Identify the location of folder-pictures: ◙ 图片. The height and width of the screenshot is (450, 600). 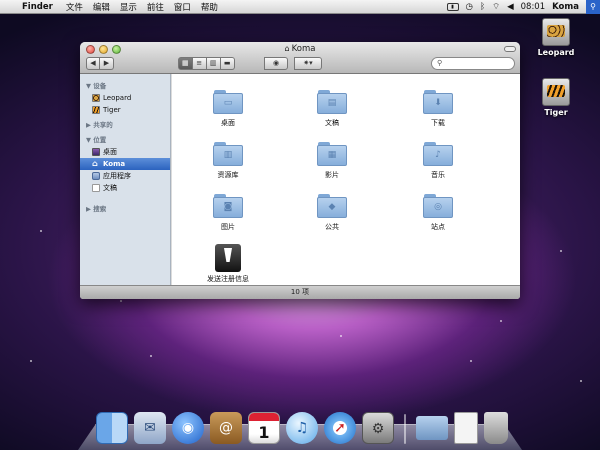
(228, 213).